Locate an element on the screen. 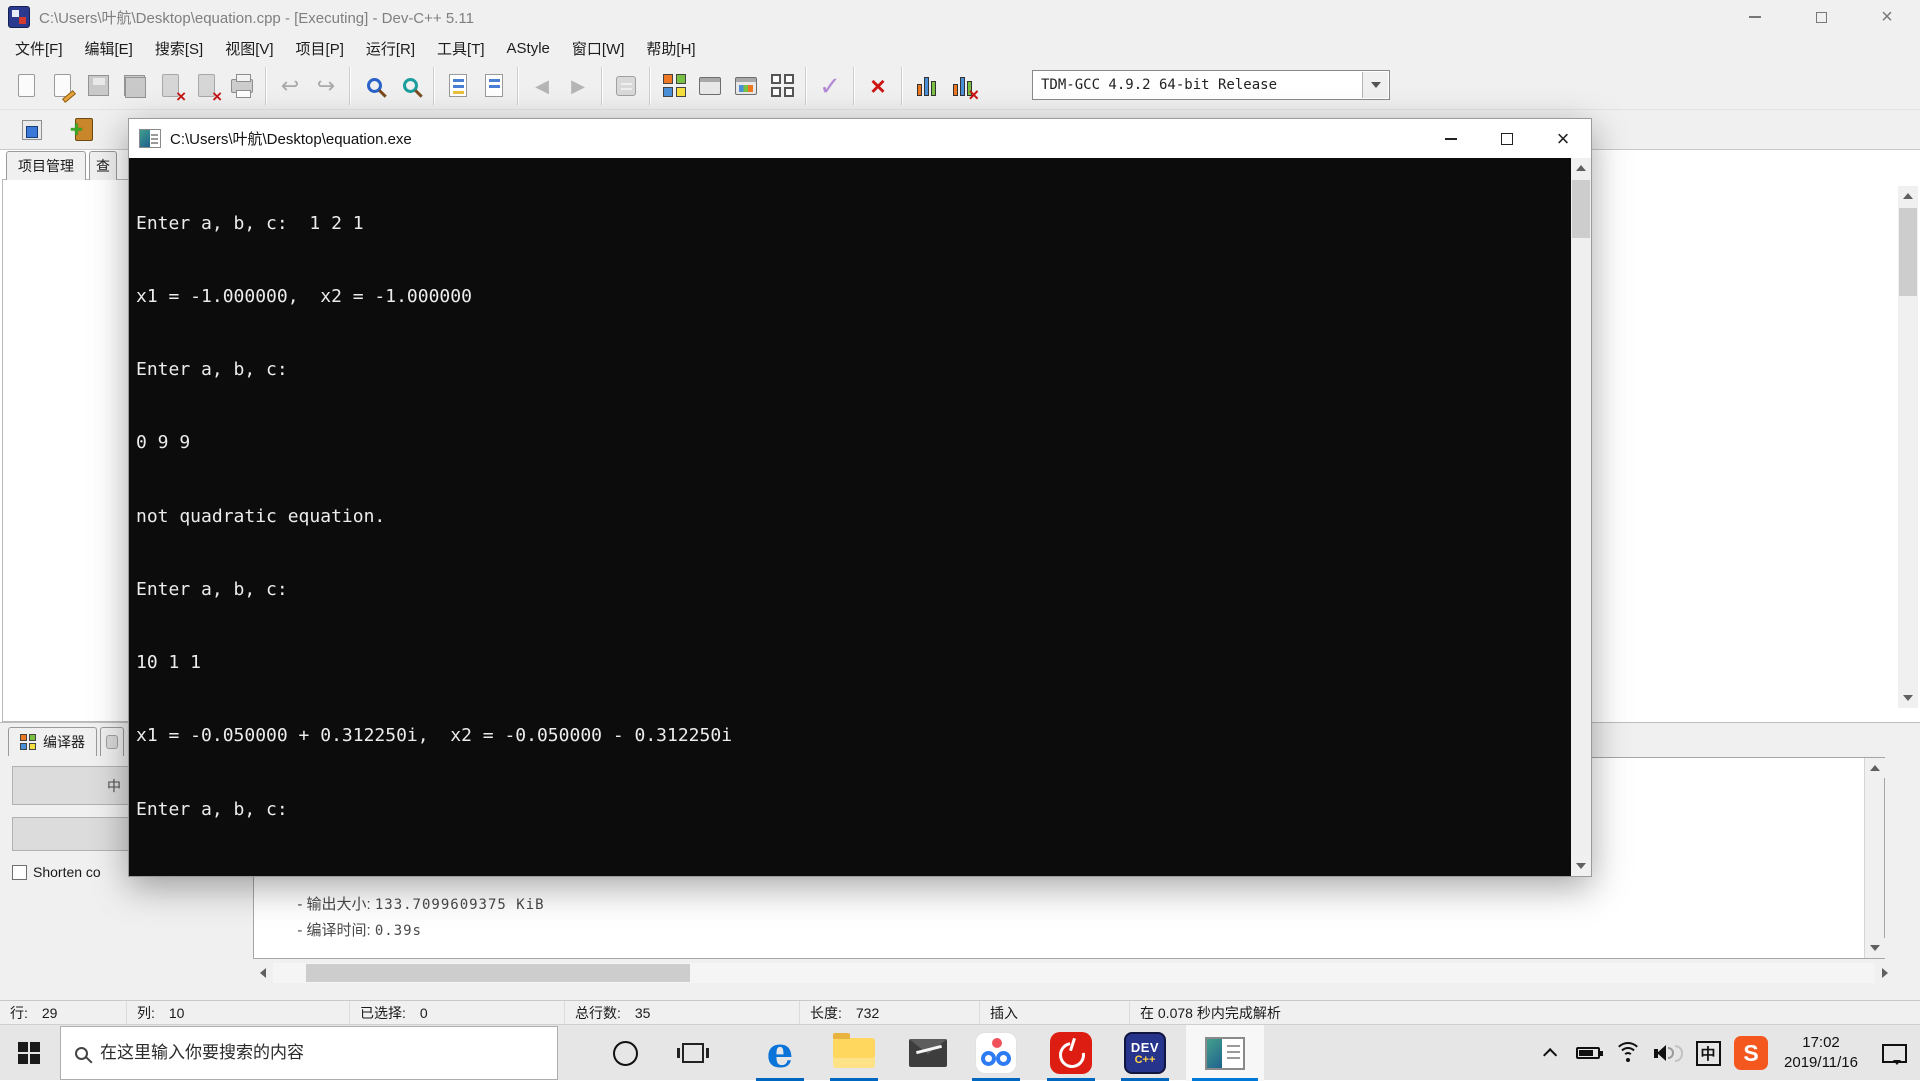 The image size is (1920, 1081). redo-button: ↪ is located at coordinates (326, 86).